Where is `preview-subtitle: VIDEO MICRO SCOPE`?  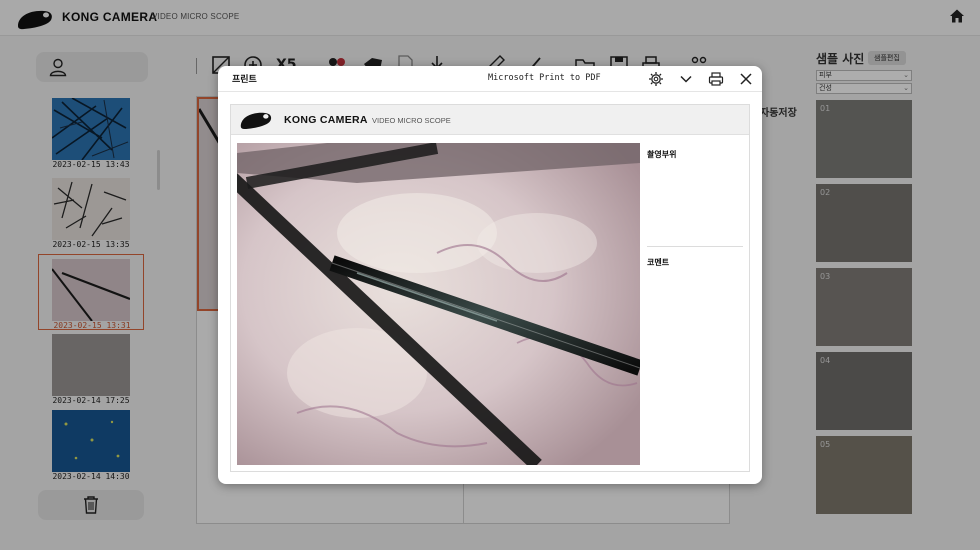 preview-subtitle: VIDEO MICRO SCOPE is located at coordinates (411, 120).